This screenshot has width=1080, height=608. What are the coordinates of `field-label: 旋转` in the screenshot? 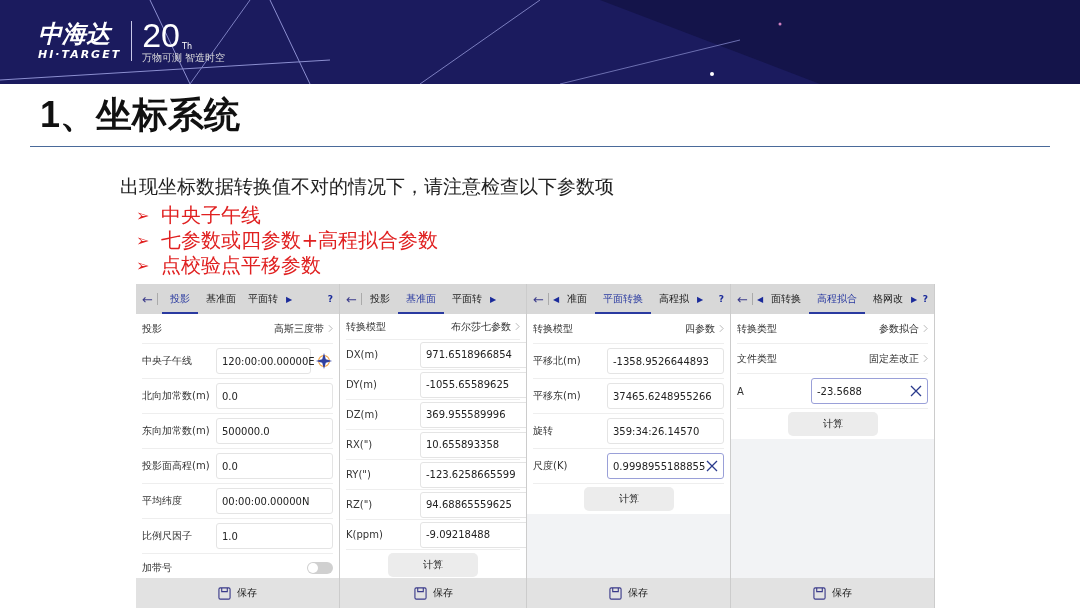 It's located at (543, 431).